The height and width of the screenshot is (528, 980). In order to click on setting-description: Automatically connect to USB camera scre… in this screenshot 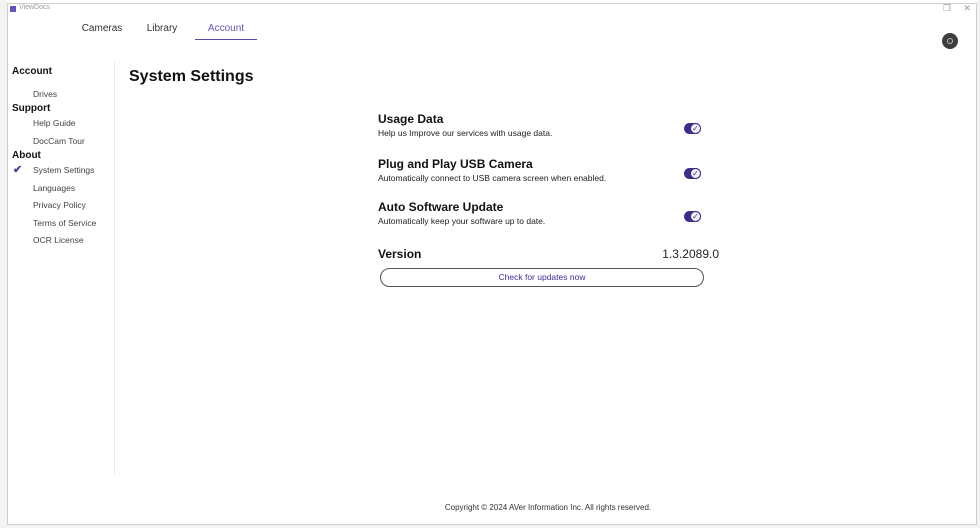, I will do `click(492, 178)`.